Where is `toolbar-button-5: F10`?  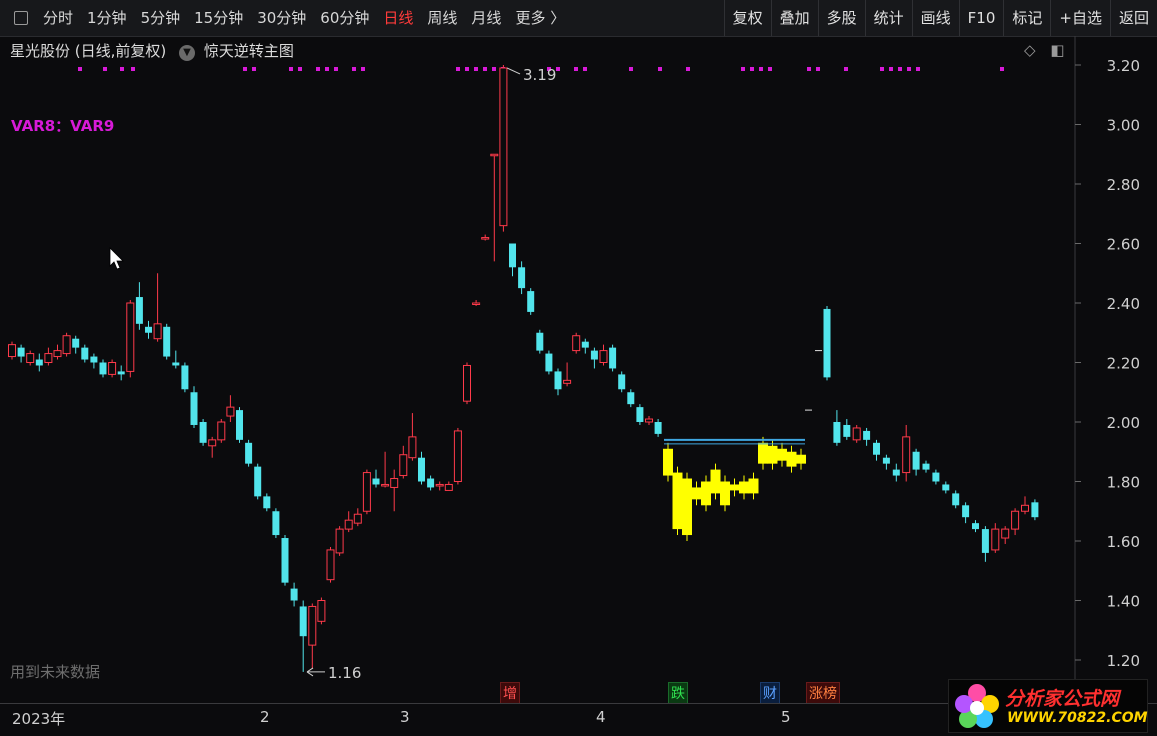
toolbar-button-5: F10 is located at coordinates (981, 18).